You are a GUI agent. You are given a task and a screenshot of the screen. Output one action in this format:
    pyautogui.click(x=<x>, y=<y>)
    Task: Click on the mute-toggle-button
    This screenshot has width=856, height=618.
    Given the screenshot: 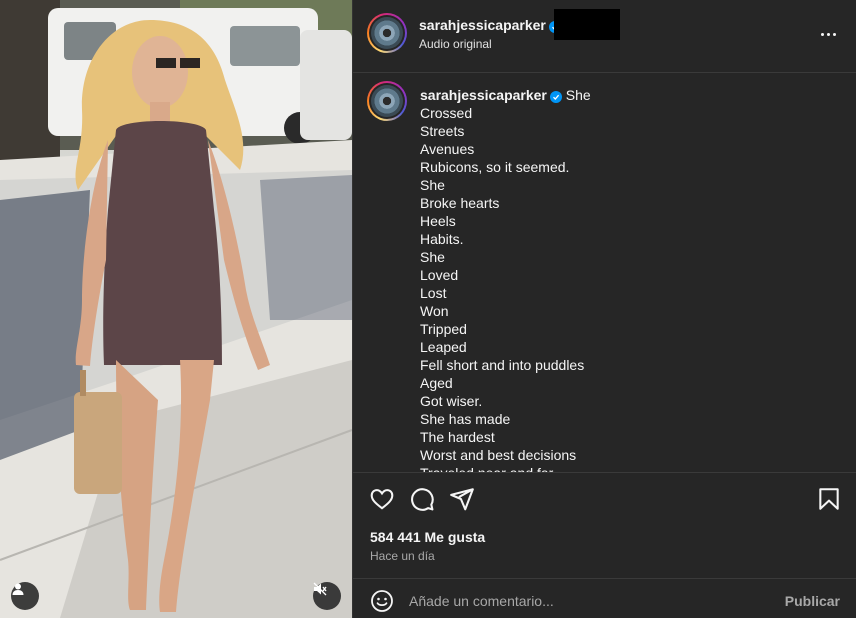 What is the action you would take?
    pyautogui.click(x=327, y=596)
    